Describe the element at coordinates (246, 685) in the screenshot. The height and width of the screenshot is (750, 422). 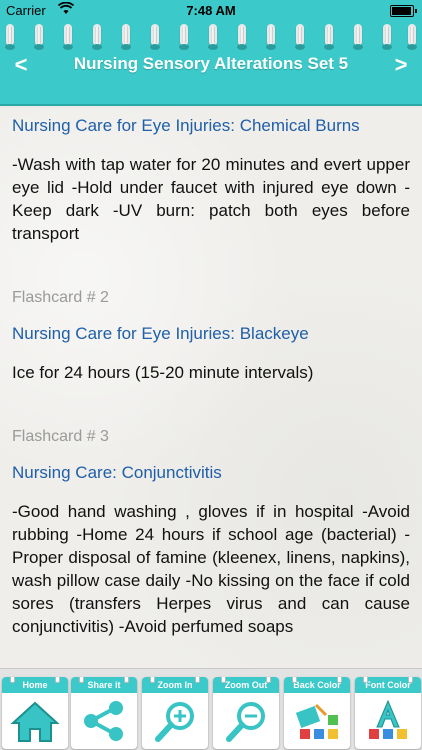
I see `zoom-out-label: Zoom Out` at that location.